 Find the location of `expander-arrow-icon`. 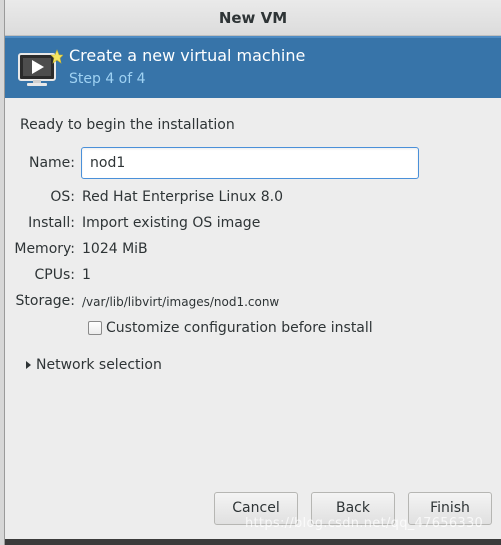

expander-arrow-icon is located at coordinates (28, 365).